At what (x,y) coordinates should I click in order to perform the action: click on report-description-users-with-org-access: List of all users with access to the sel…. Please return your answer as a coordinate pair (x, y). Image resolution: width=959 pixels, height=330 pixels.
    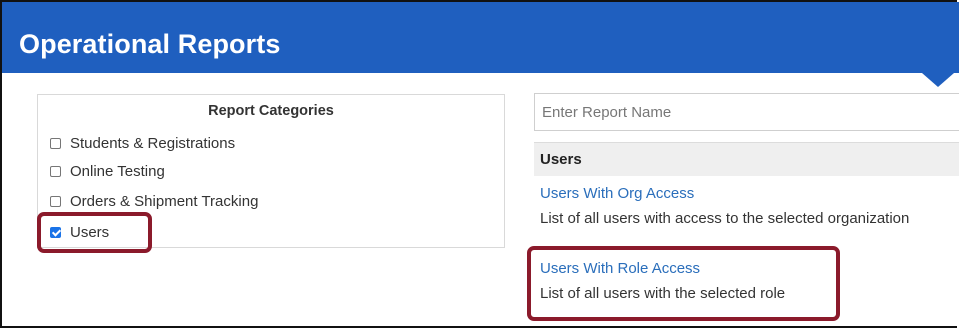
    Looking at the image, I should click on (725, 218).